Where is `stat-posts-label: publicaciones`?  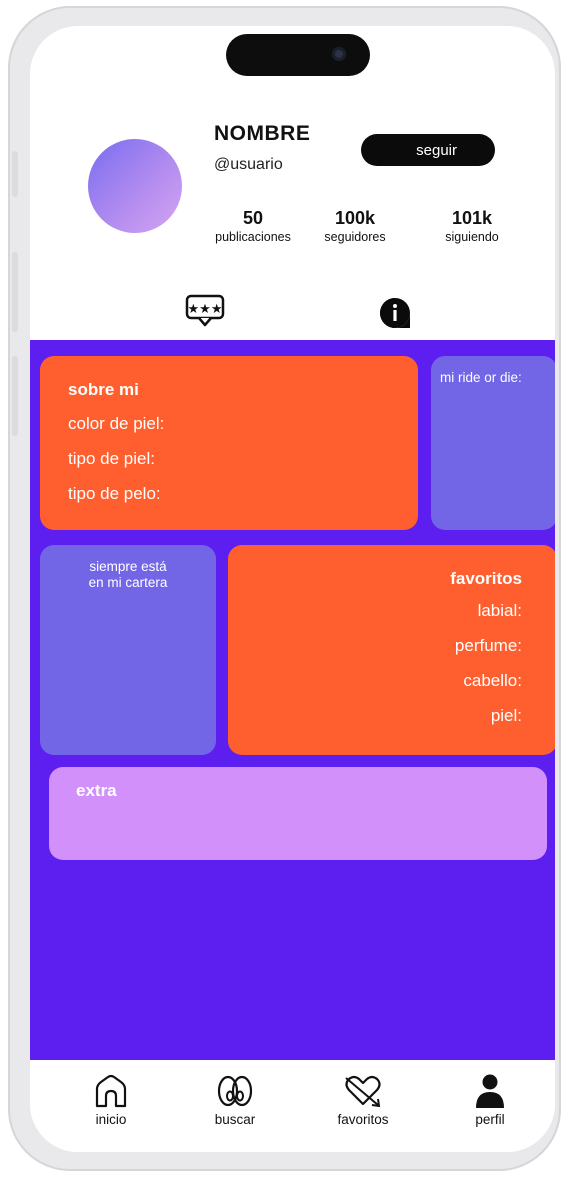
stat-posts-label: publicaciones is located at coordinates (253, 237).